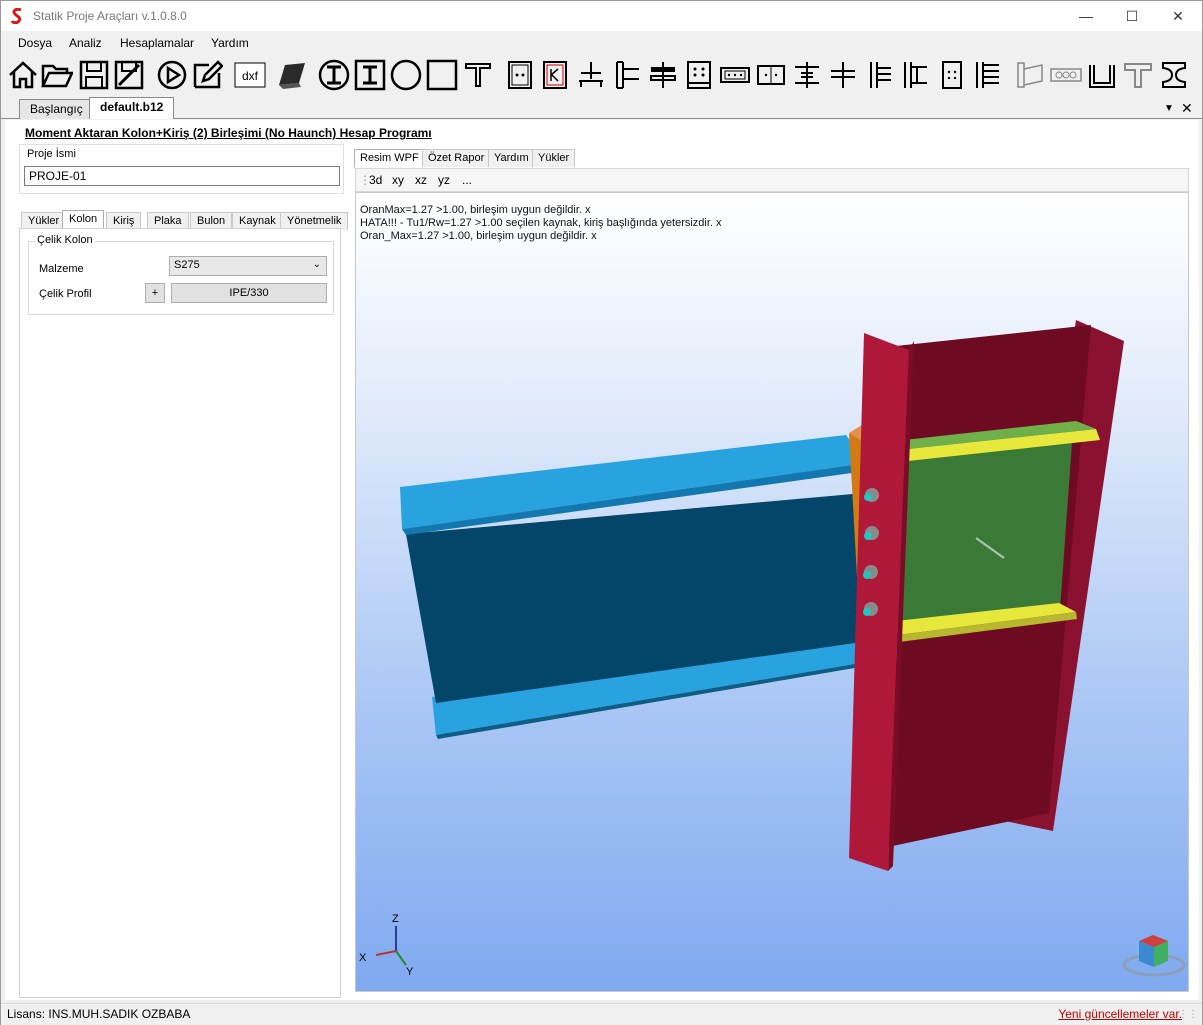 The height and width of the screenshot is (1025, 1203). Describe the element at coordinates (1187, 108) in the screenshot. I see `tab-close-icon: ✕` at that location.